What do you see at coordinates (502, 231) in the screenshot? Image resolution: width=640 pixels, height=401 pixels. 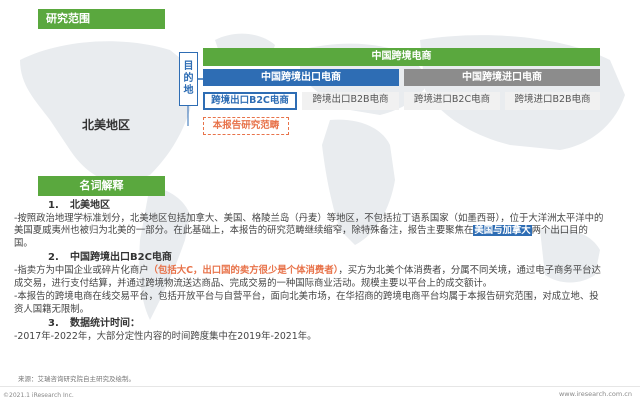 I see `section-1-highlight: 美国与加拿大` at bounding box center [502, 231].